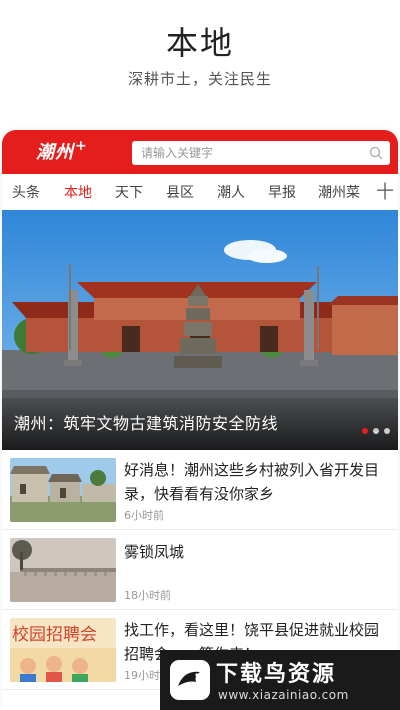 Image resolution: width=400 pixels, height=710 pixels. What do you see at coordinates (190, 680) in the screenshot?
I see `bird-logo-icon` at bounding box center [190, 680].